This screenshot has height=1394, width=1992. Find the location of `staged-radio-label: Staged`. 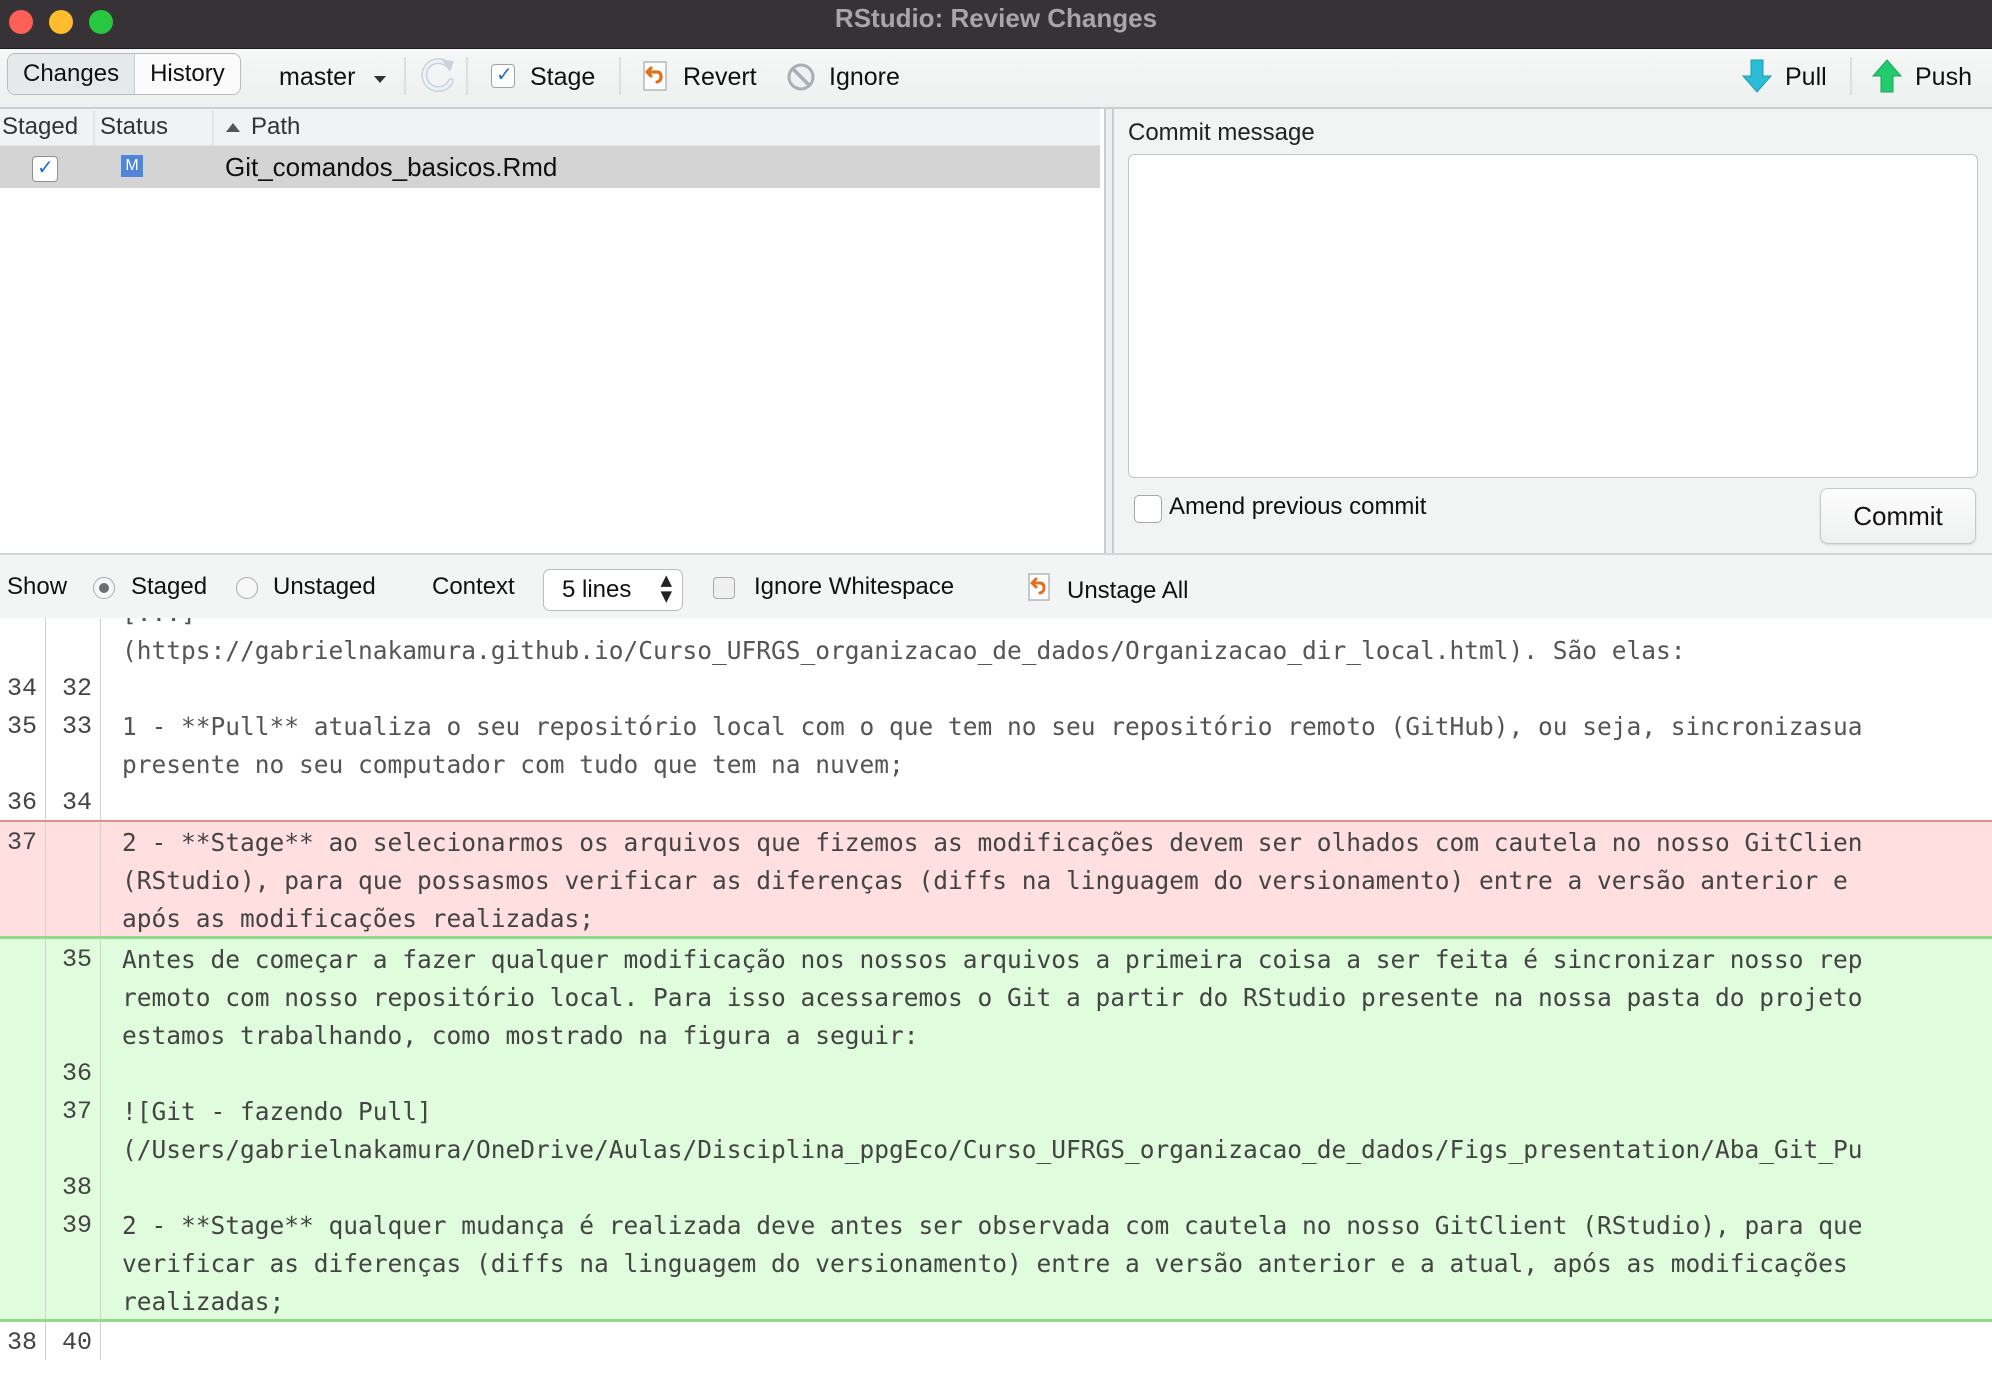

staged-radio-label: Staged is located at coordinates (169, 586).